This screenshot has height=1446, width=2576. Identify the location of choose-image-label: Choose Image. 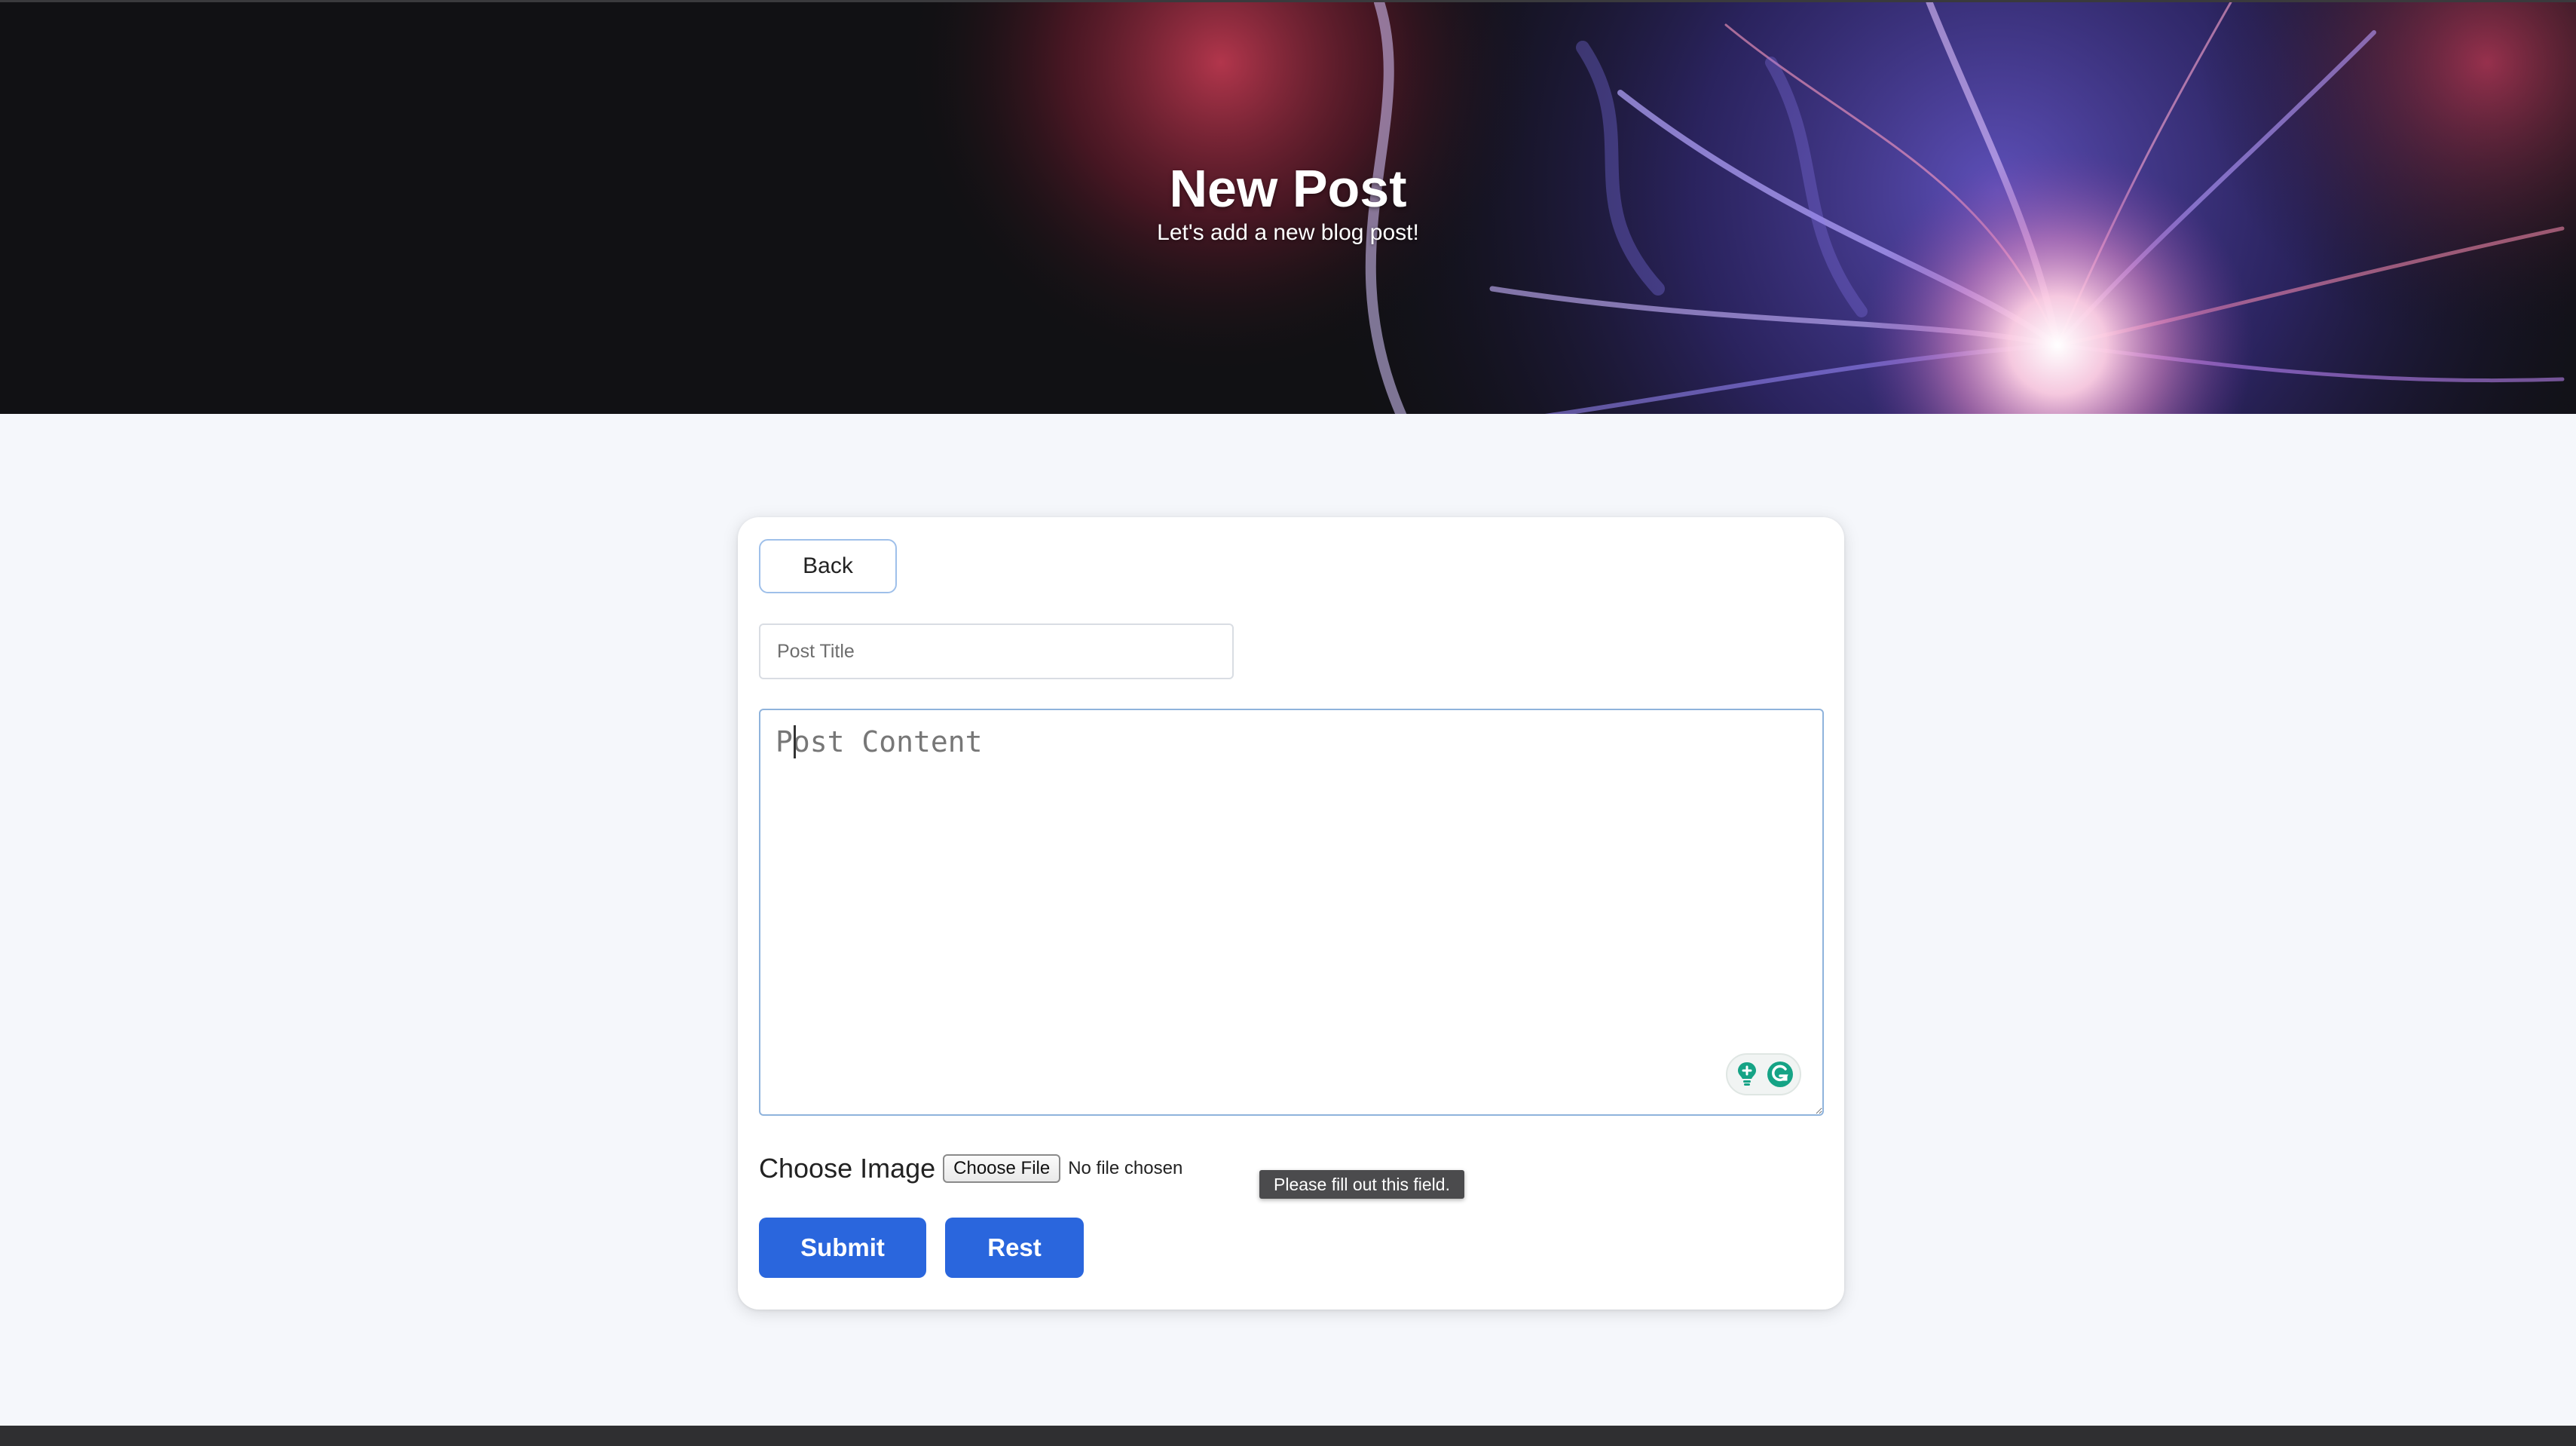
(847, 1168).